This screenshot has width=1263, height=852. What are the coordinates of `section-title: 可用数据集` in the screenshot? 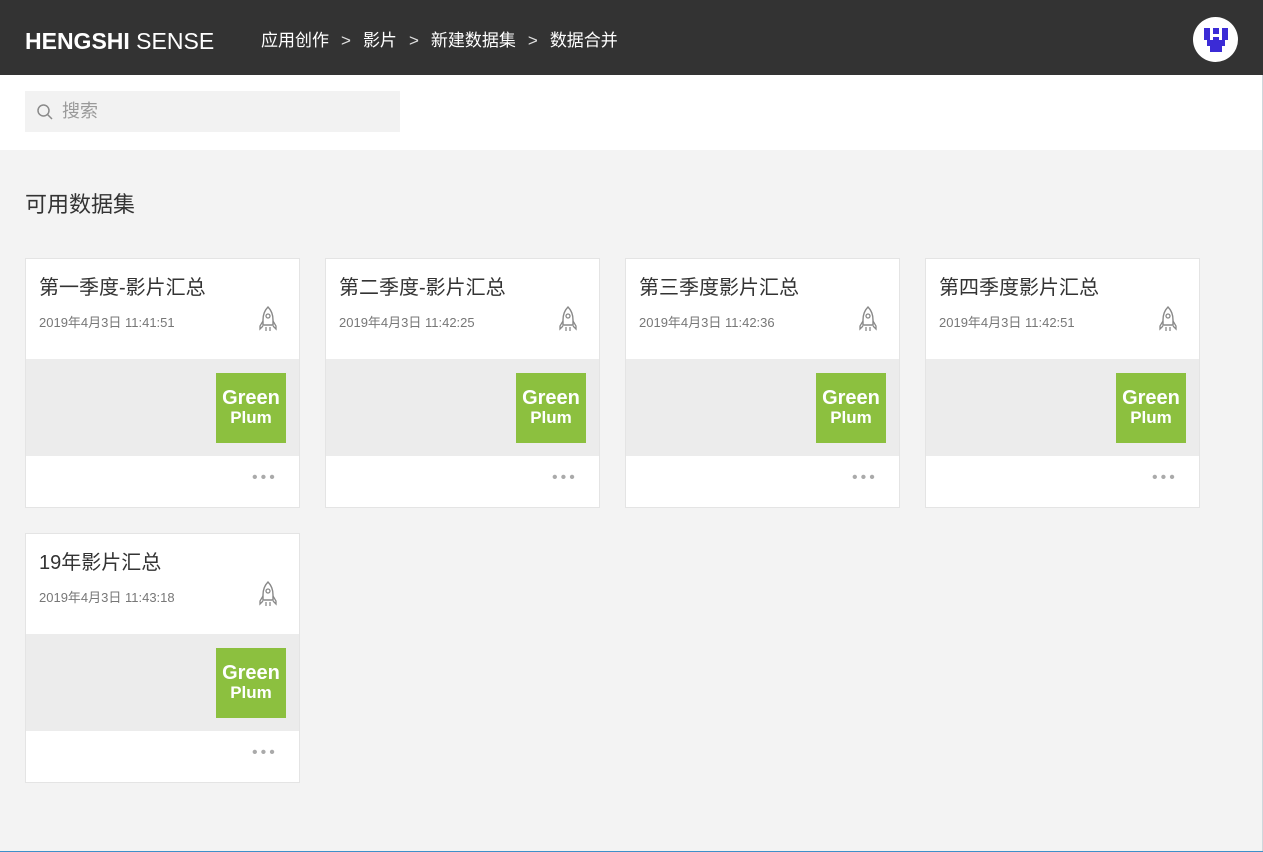 It's located at (80, 204).